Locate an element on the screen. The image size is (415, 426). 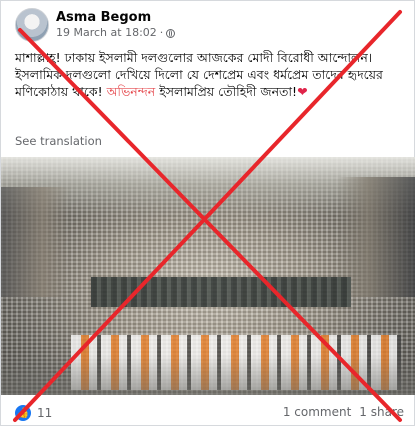
shares-count: 1 share is located at coordinates (381, 412).